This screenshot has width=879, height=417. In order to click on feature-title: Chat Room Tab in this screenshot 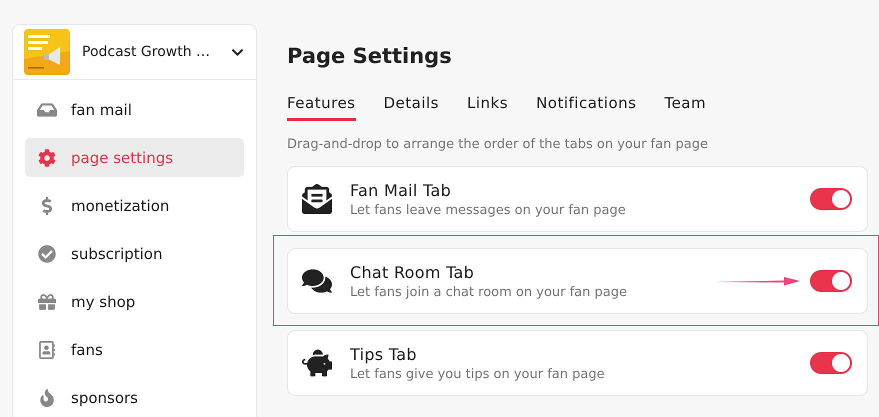, I will do `click(413, 272)`.